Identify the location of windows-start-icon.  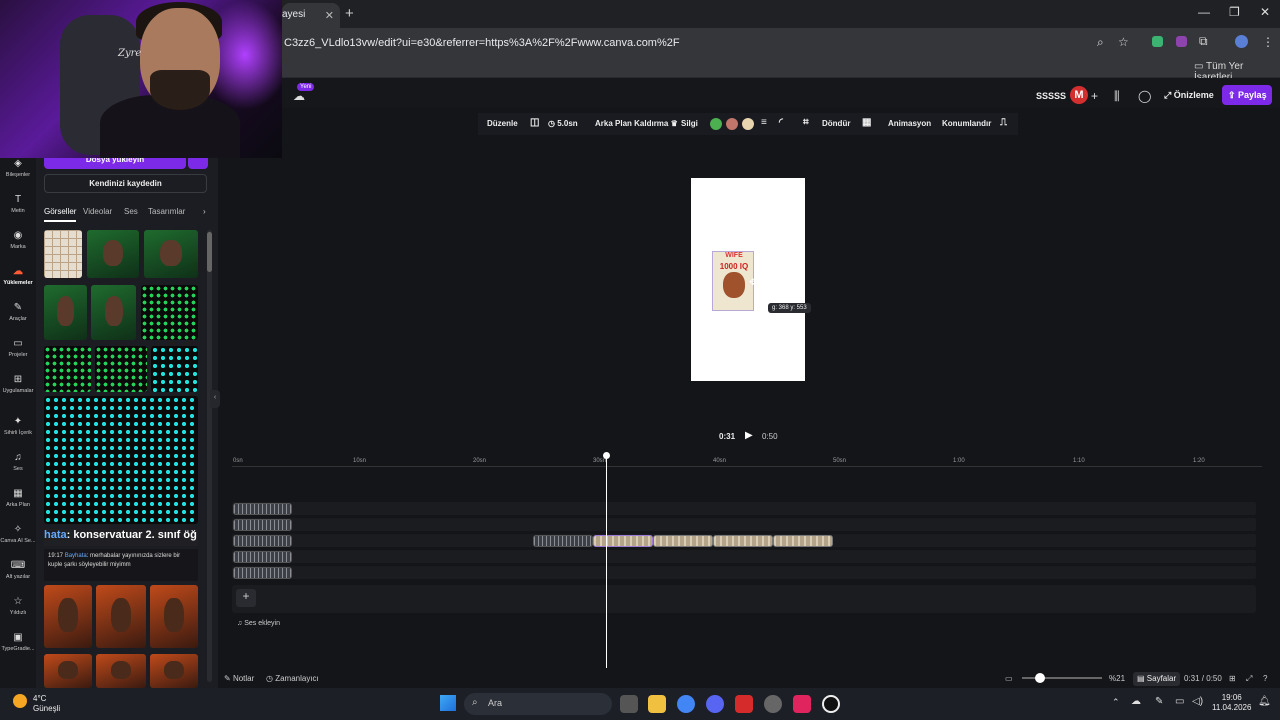
(448, 703).